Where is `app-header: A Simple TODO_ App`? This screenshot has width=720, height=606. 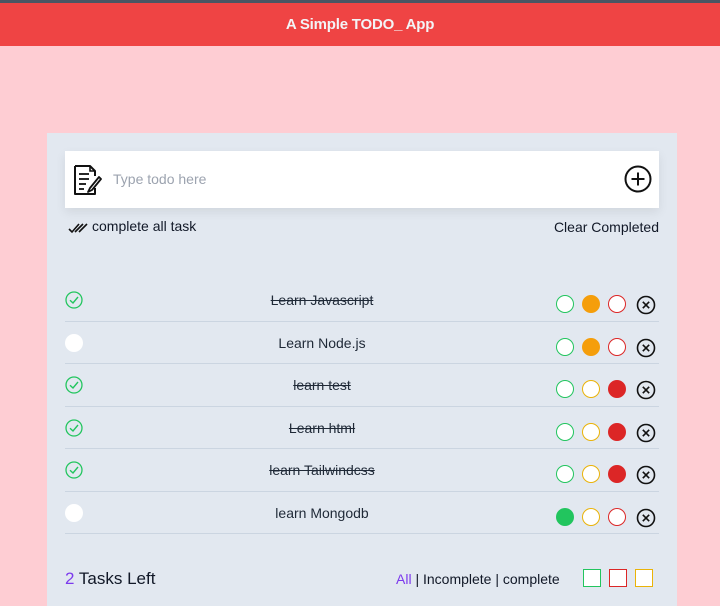 app-header: A Simple TODO_ App is located at coordinates (360, 24).